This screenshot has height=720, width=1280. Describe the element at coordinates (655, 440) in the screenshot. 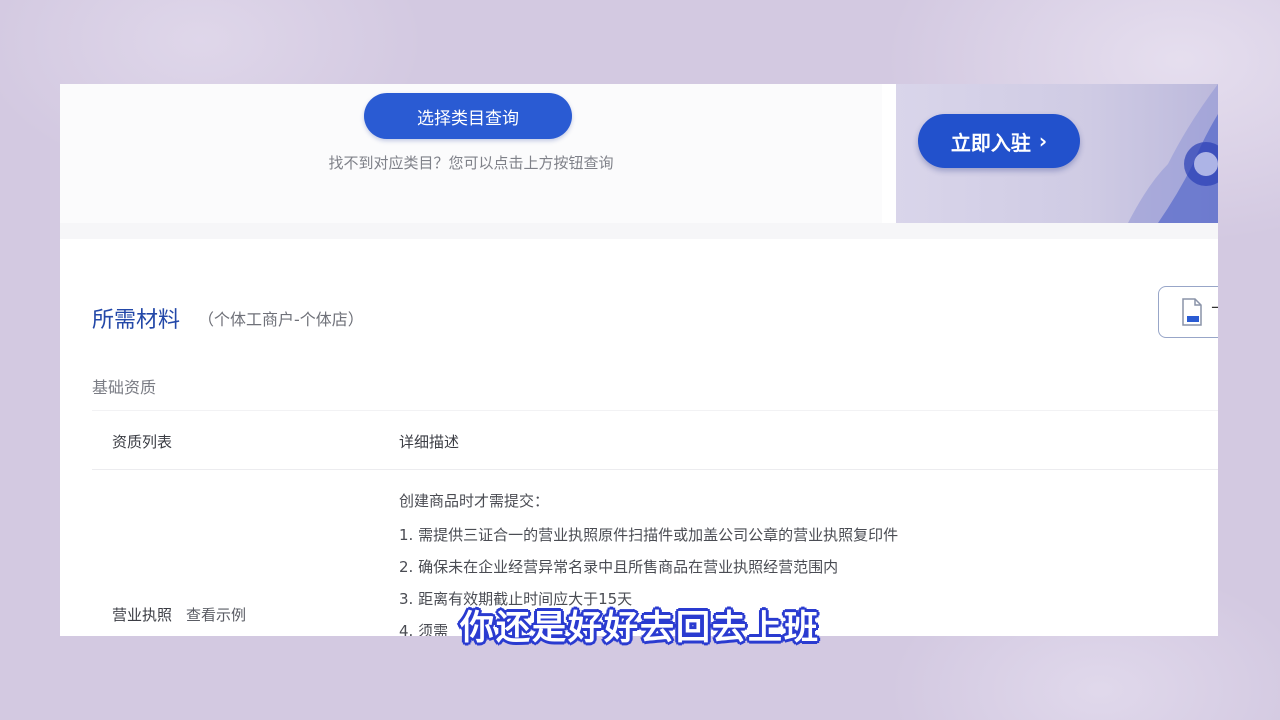

I see `table-header: 资质列表 详细描述` at that location.